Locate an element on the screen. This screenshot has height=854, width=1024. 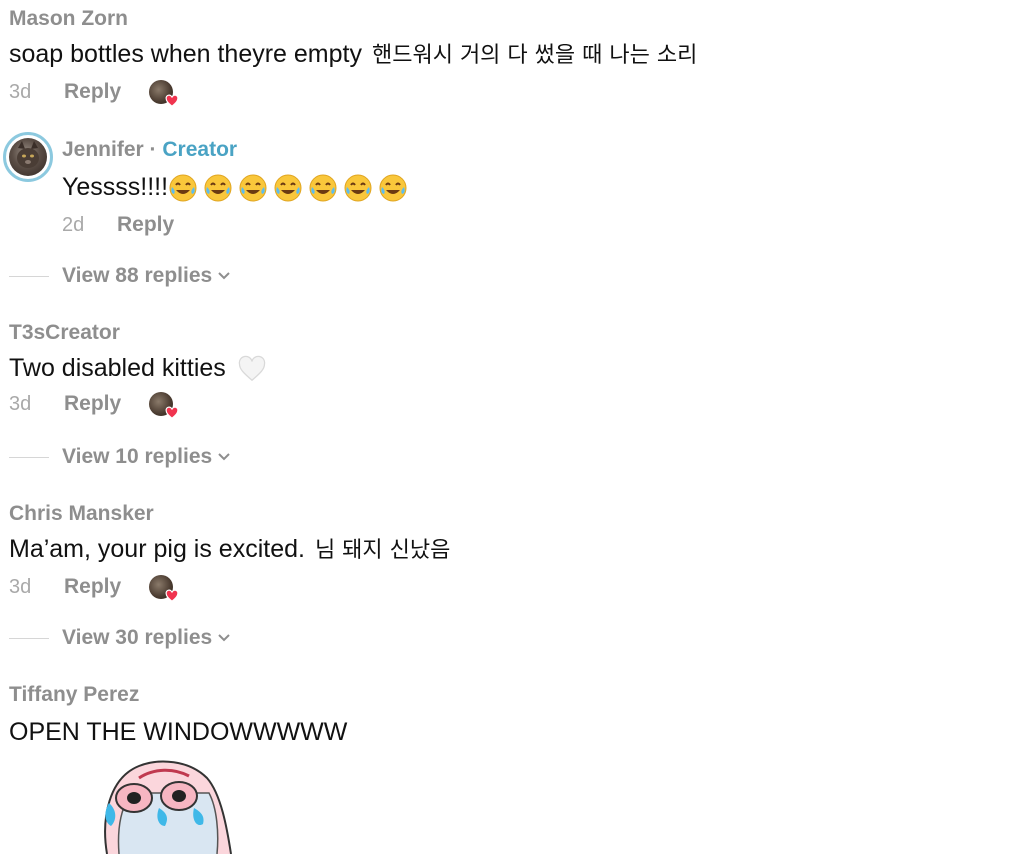
comment-text-original: Two disabled kitties is located at coordinates (117, 368).